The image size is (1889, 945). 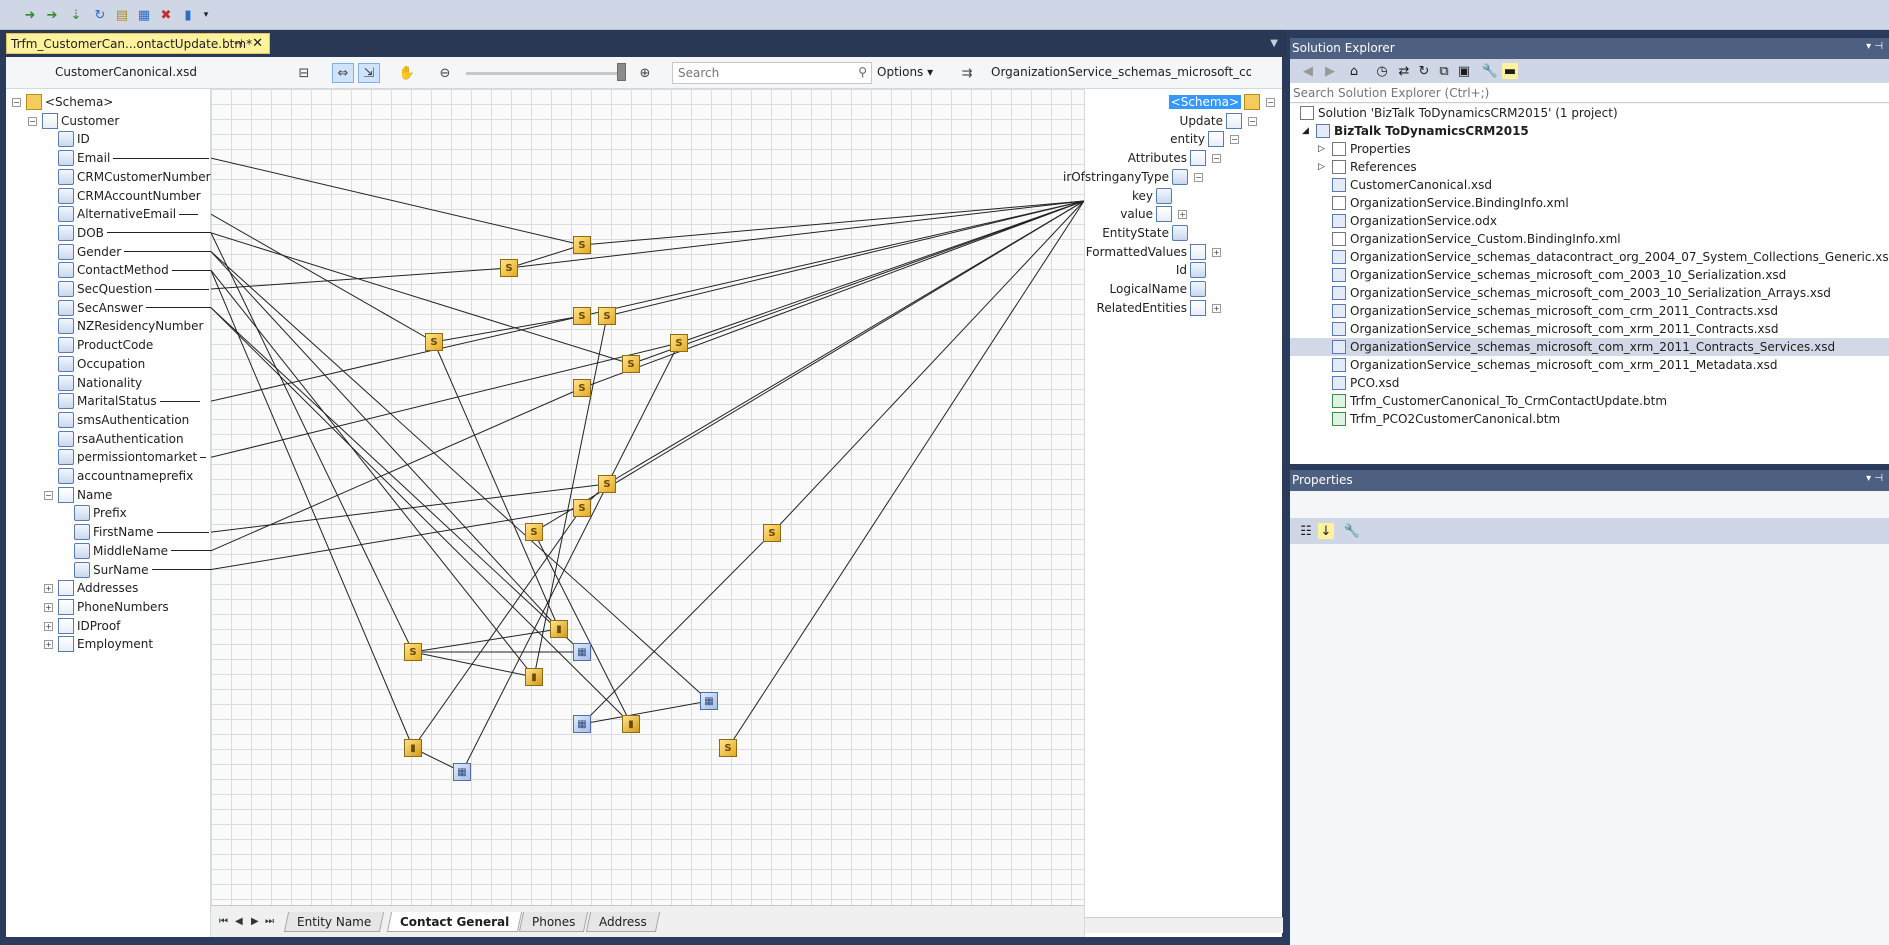 What do you see at coordinates (1589, 221) in the screenshot?
I see `solution-item: OrganizationService.odx` at bounding box center [1589, 221].